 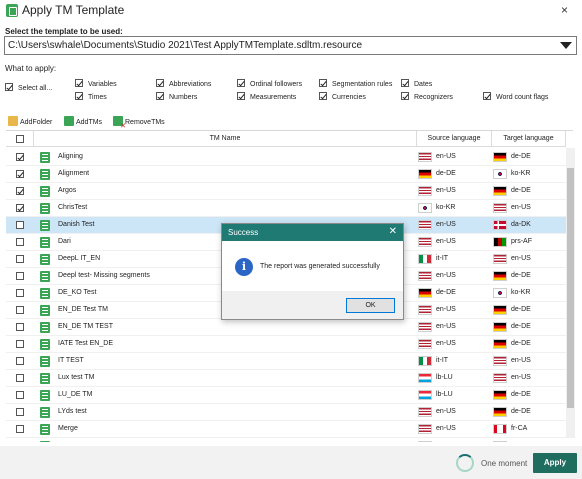 What do you see at coordinates (243, 232) in the screenshot?
I see `dialog-title: Success` at bounding box center [243, 232].